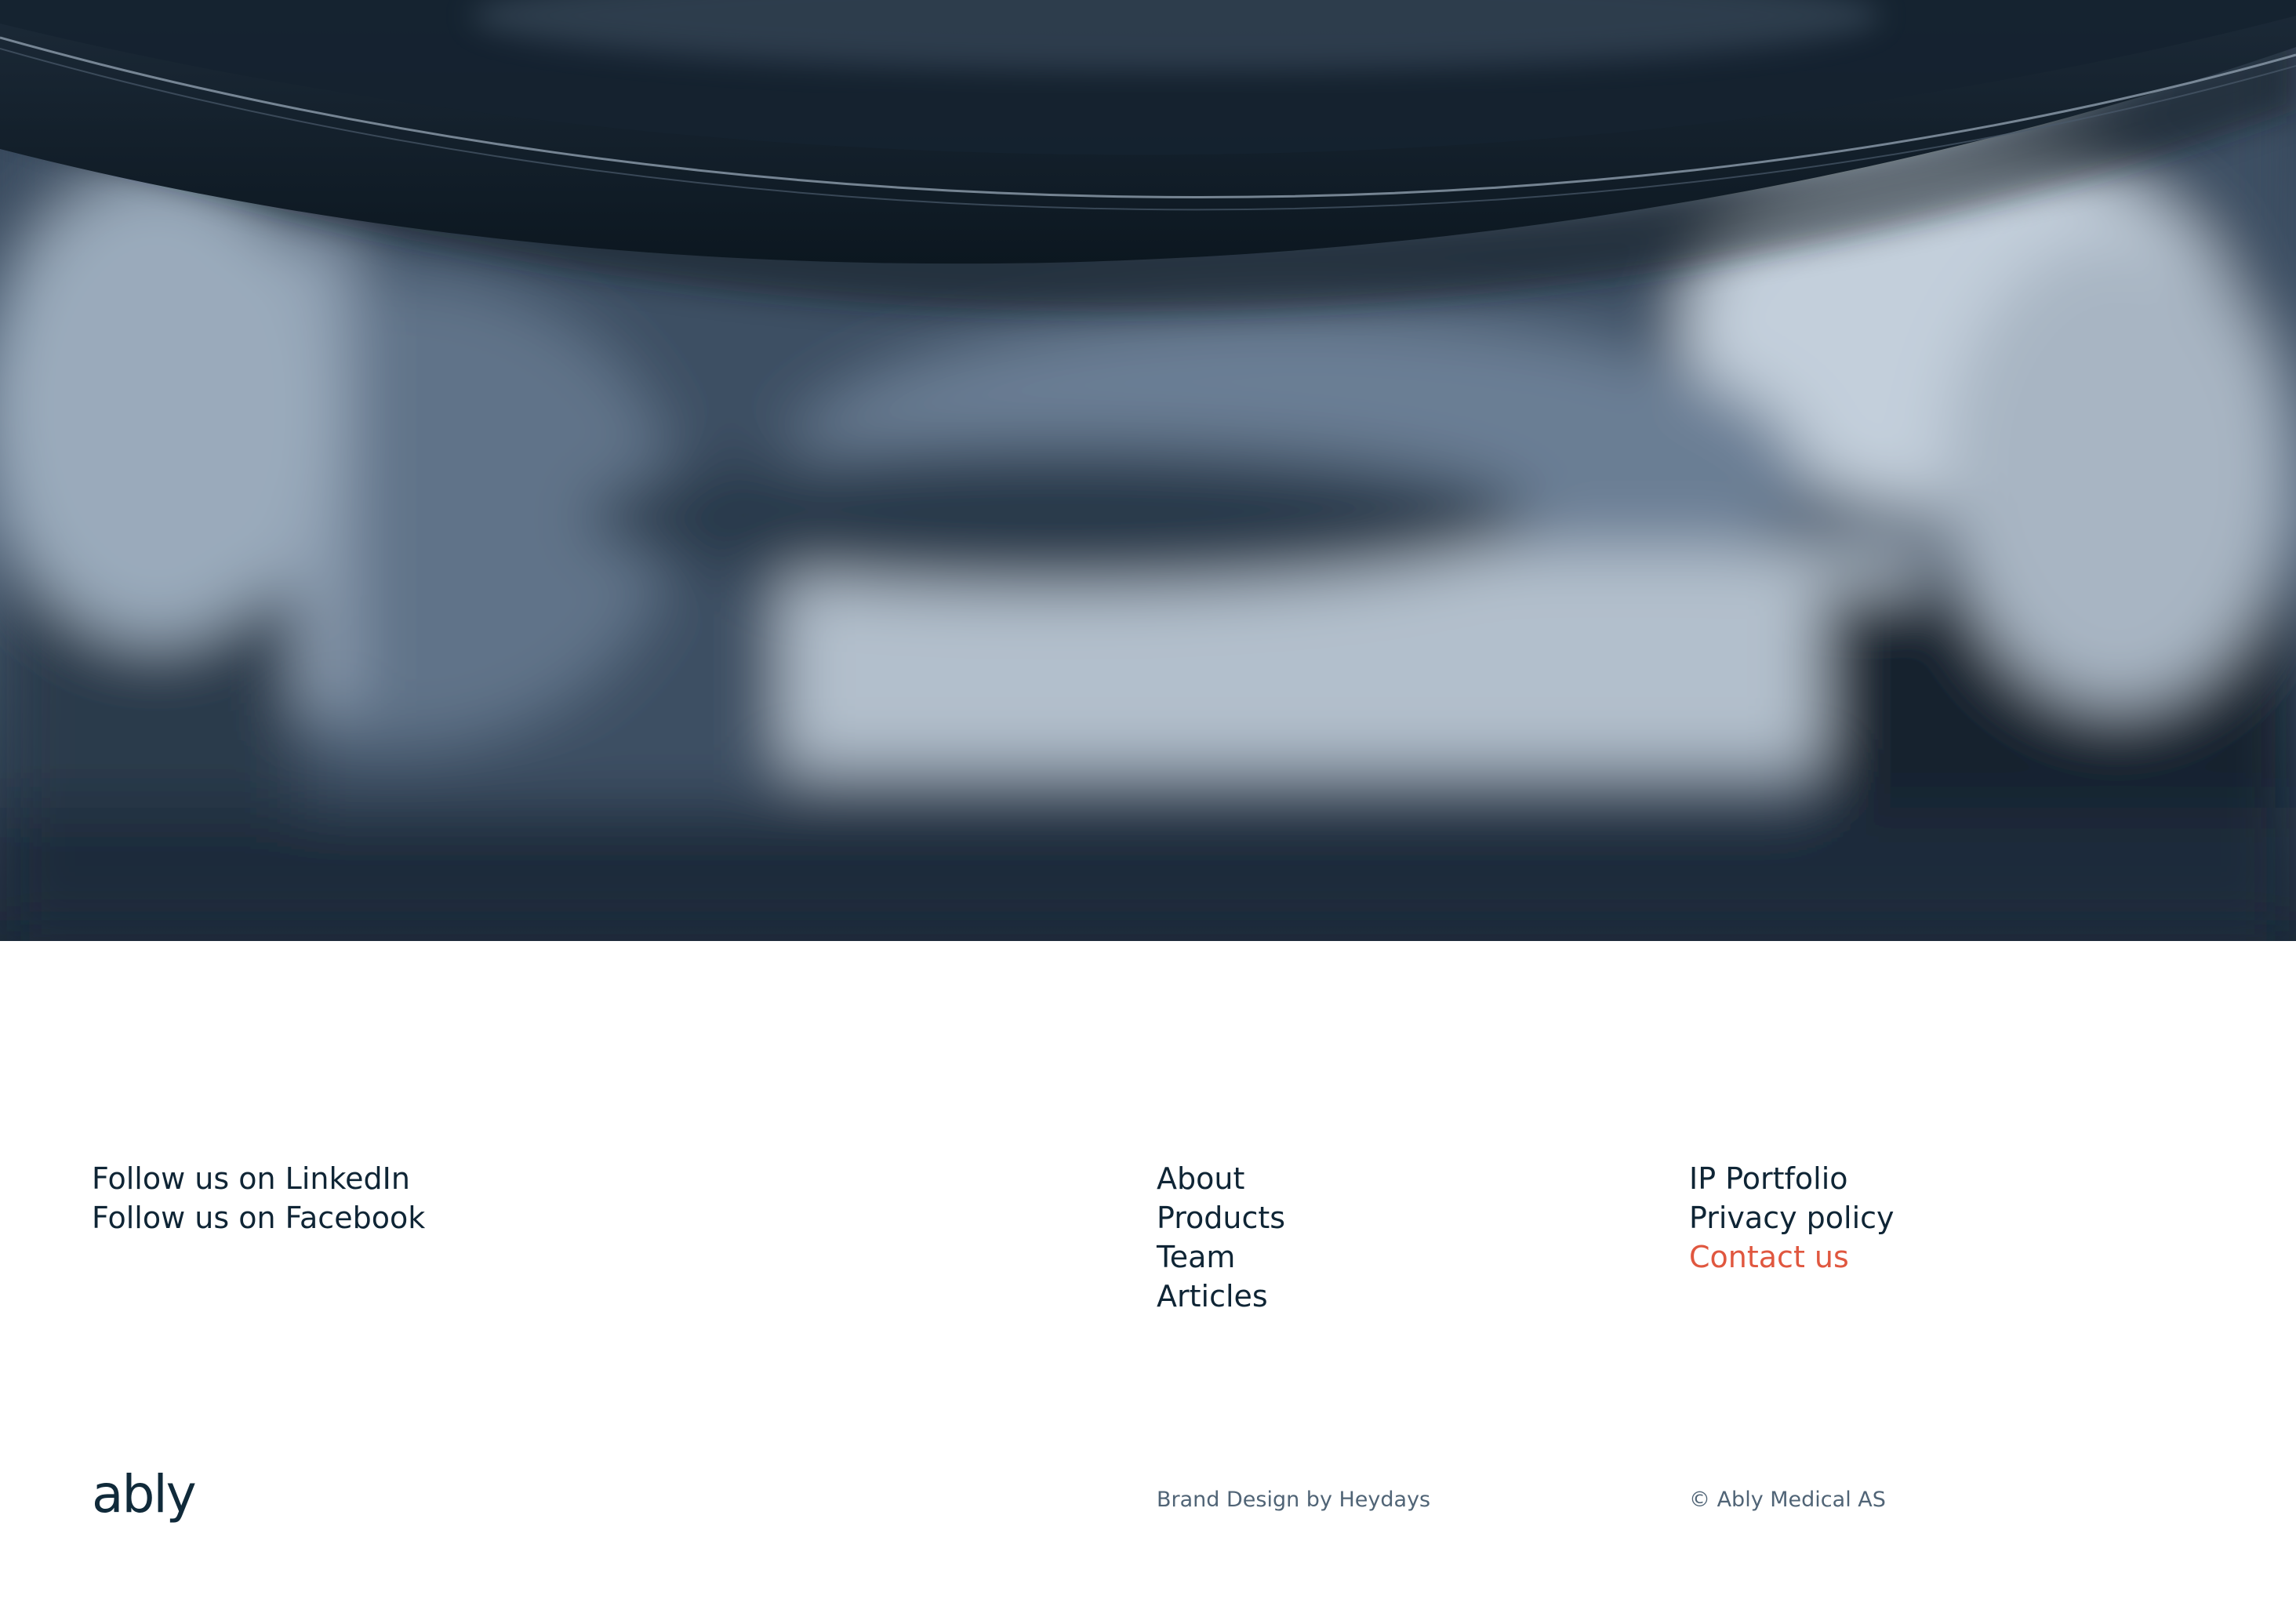 Image resolution: width=2296 pixels, height=1606 pixels. Describe the element at coordinates (1221, 1178) in the screenshot. I see `nav-link-about: About` at that location.